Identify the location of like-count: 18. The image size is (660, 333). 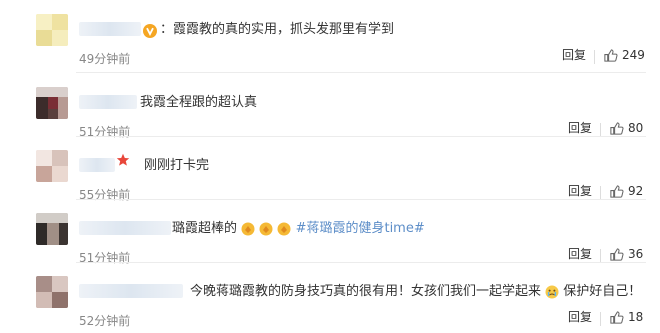
(636, 317).